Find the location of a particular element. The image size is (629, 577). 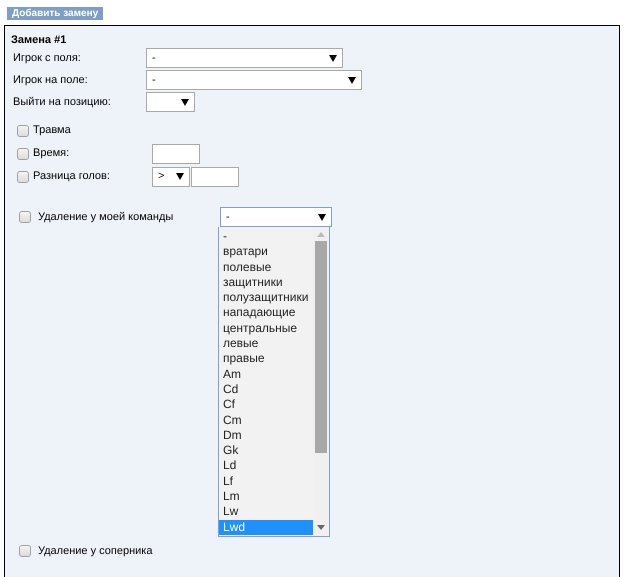

dropdown-option: - is located at coordinates (266, 236).